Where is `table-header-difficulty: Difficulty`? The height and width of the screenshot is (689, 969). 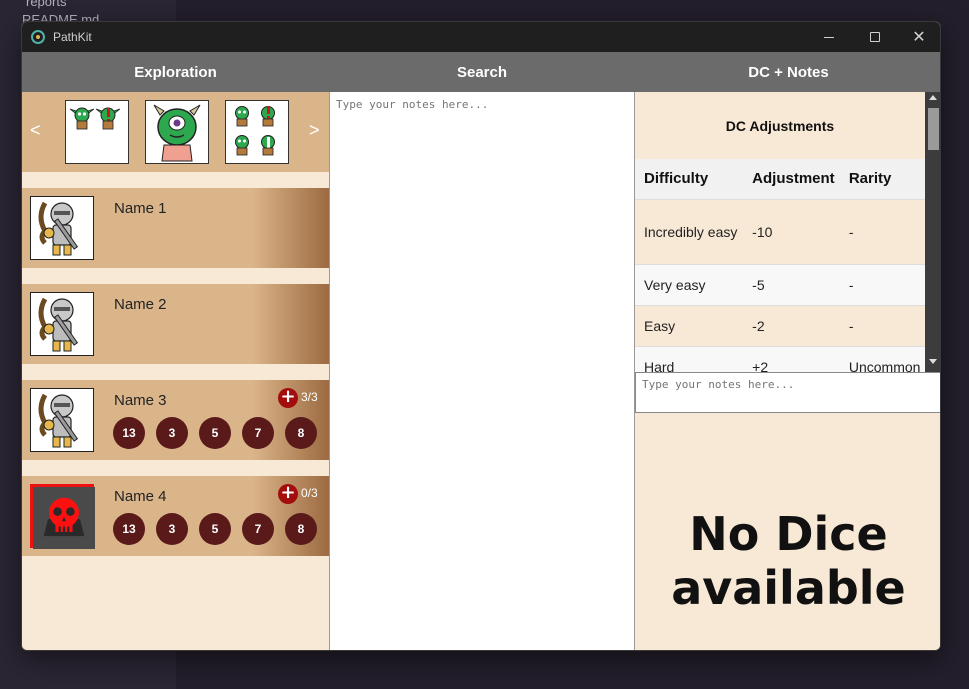 table-header-difficulty: Difficulty is located at coordinates (689, 179).